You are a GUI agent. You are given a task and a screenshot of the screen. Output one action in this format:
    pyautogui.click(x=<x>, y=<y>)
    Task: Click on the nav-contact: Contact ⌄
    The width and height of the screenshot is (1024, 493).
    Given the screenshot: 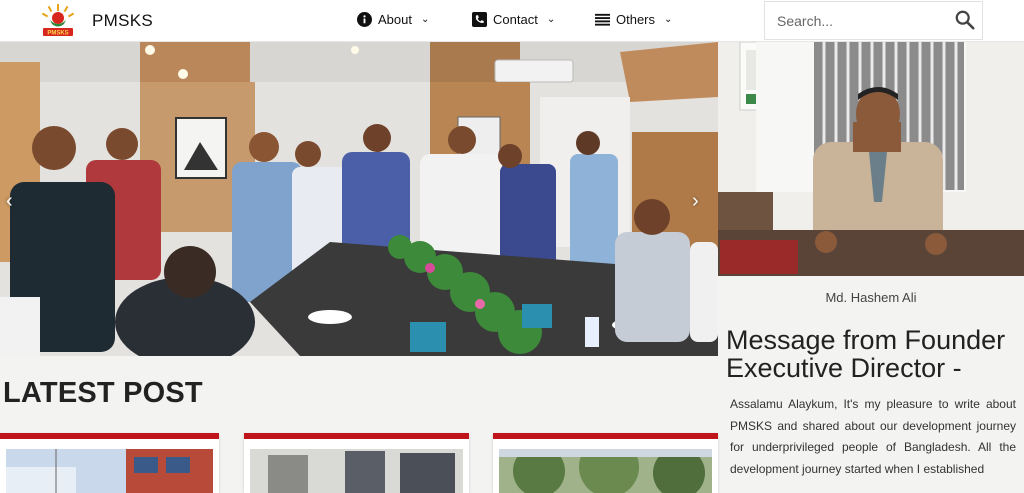 What is the action you would take?
    pyautogui.click(x=513, y=19)
    